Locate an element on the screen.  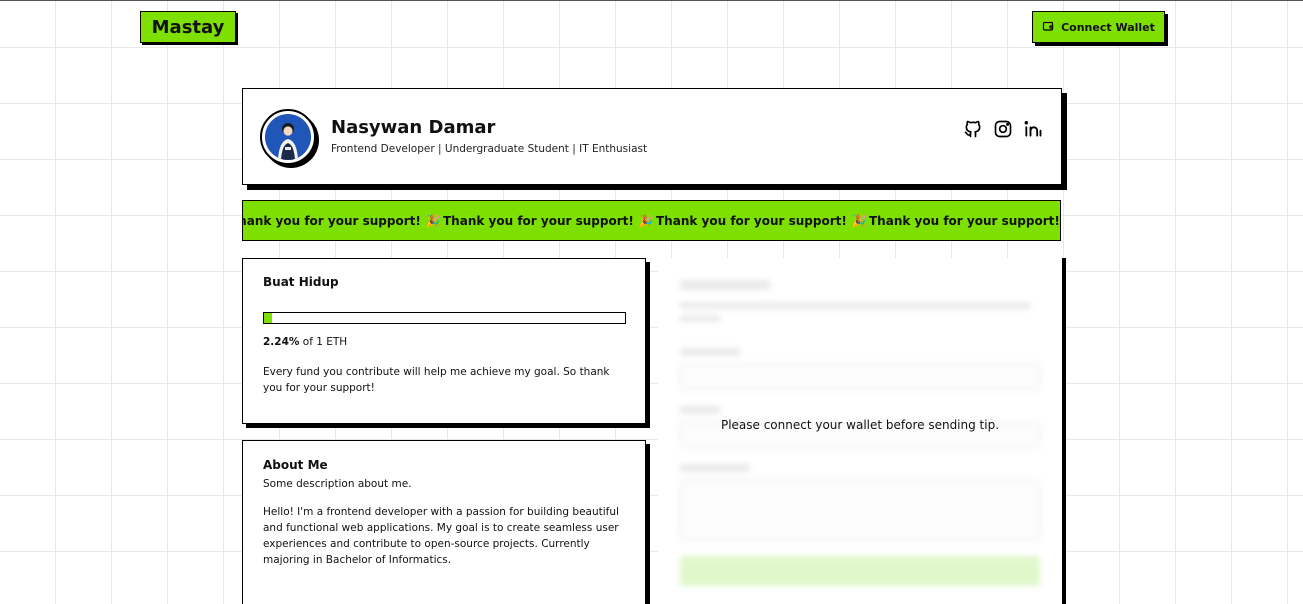
goal-progress-fill is located at coordinates (268, 318).